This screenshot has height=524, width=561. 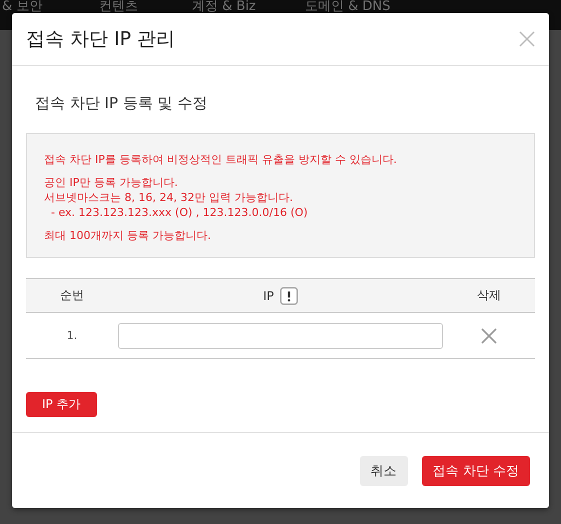 What do you see at coordinates (169, 197) in the screenshot?
I see `notice-text: 서브넷마스크는 8, 16, 24, 32만 입력 가능합니다.` at bounding box center [169, 197].